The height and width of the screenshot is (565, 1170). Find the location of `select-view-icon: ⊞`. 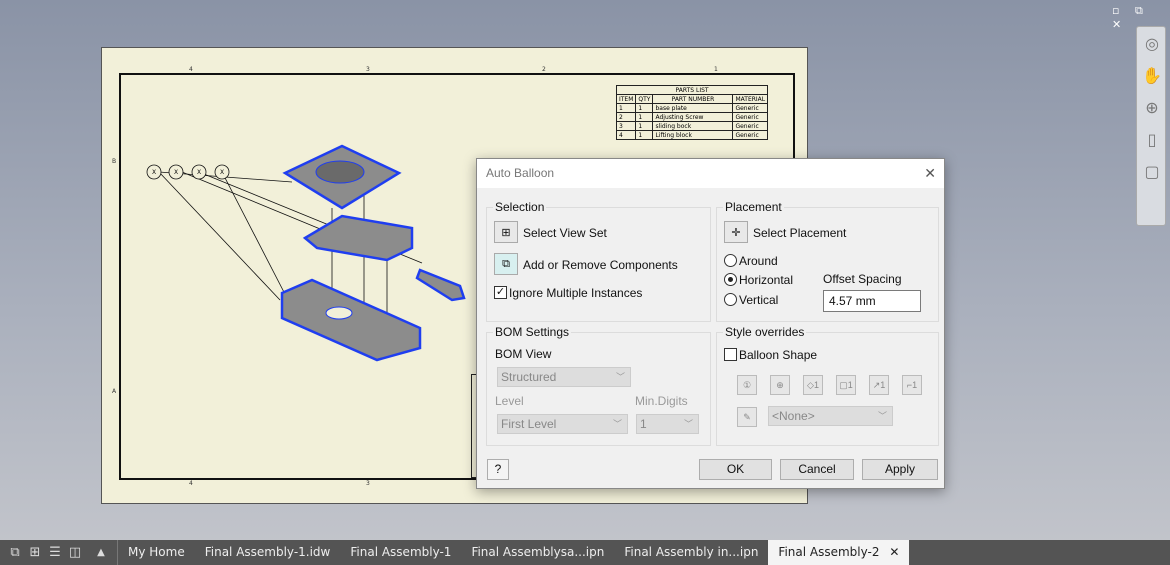

select-view-icon: ⊞ is located at coordinates (506, 232).